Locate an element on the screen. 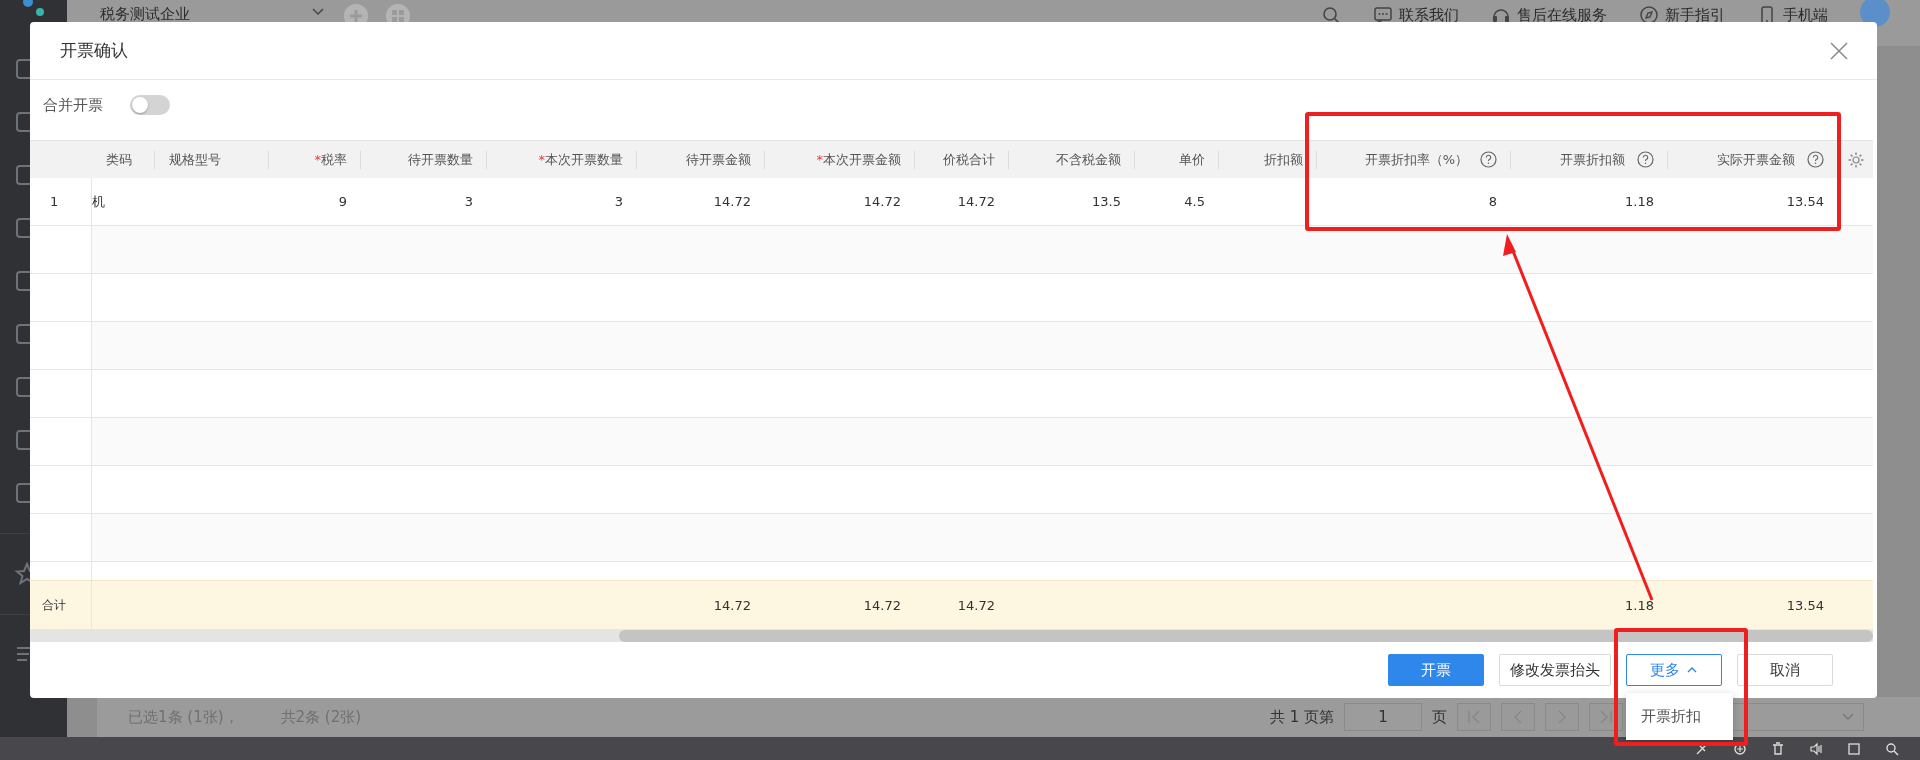 This screenshot has height=760, width=1920. column-header: 类码 is located at coordinates (119, 159).